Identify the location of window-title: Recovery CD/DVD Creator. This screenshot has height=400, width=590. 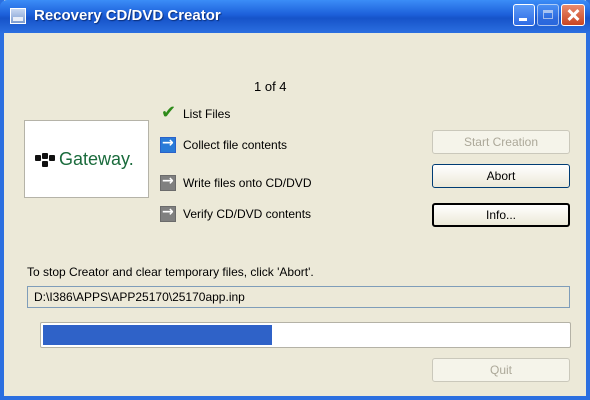
(127, 15).